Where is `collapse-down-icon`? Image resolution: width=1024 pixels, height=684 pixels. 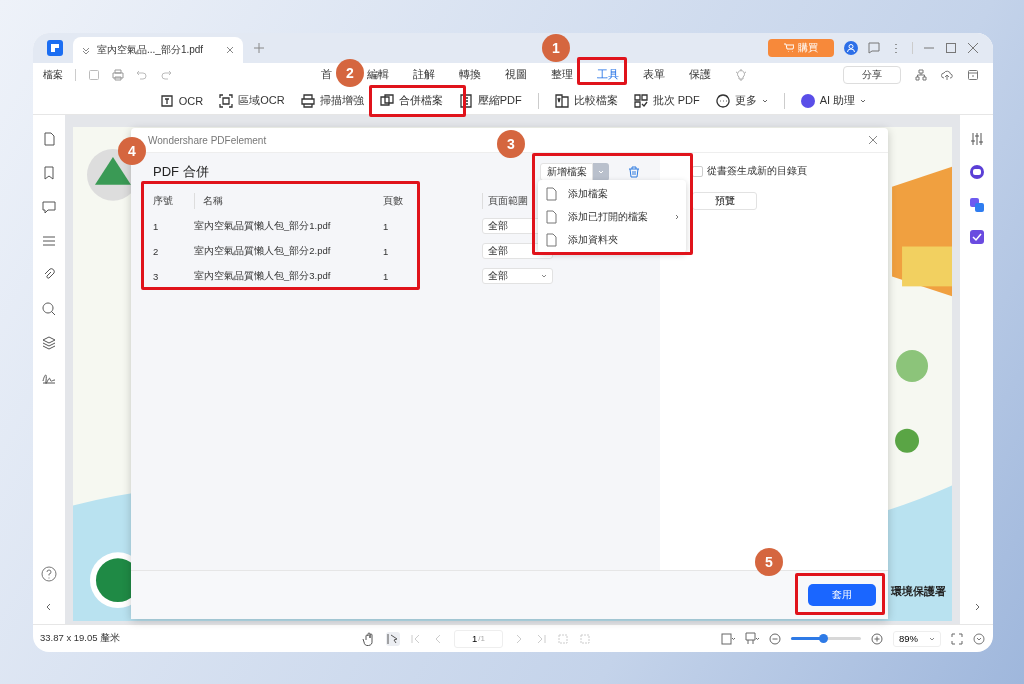
collapse-down-icon is located at coordinates (979, 638).